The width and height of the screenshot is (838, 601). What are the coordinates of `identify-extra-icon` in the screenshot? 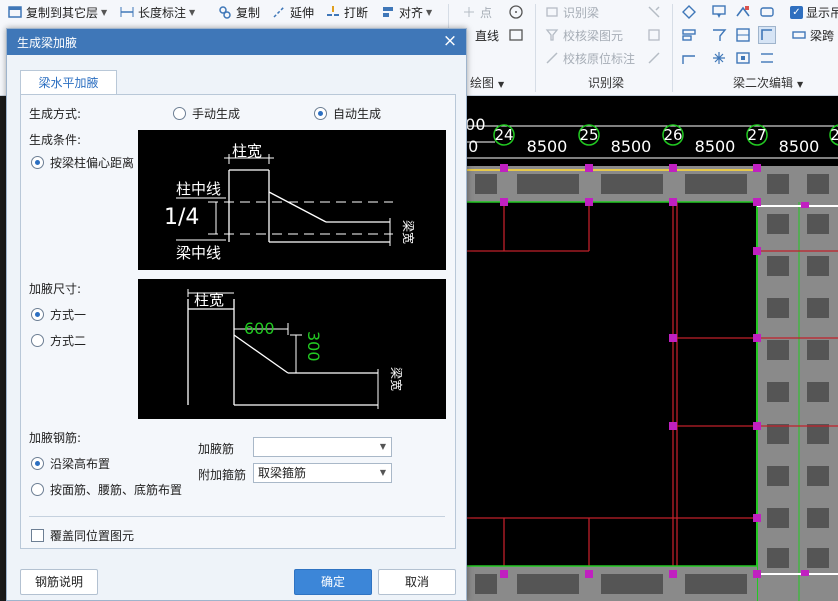 It's located at (654, 12).